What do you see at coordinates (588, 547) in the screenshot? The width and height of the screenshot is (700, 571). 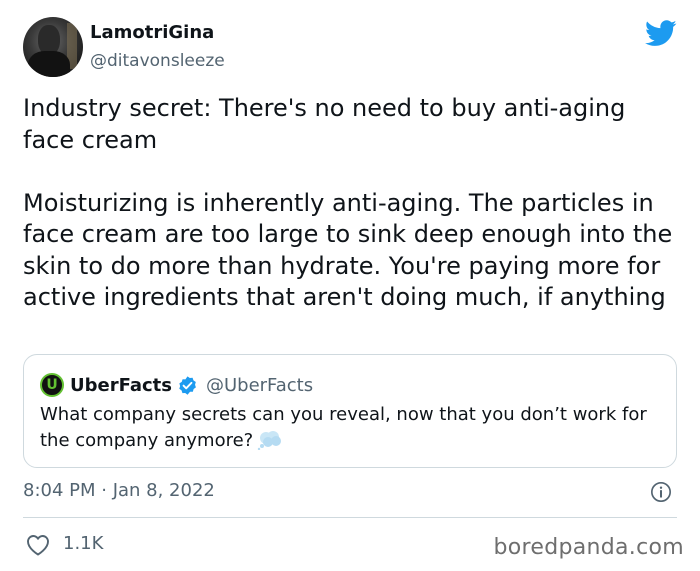 I see `source-watermark: boredpanda.com` at bounding box center [588, 547].